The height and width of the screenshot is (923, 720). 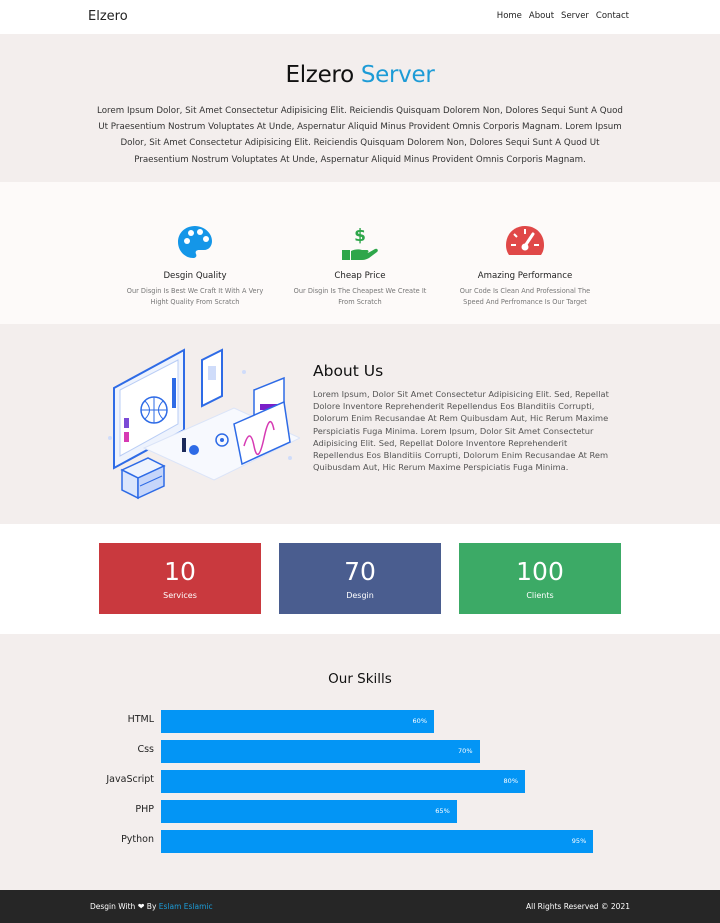 I want to click on hero-title-accent: Server, so click(x=397, y=75).